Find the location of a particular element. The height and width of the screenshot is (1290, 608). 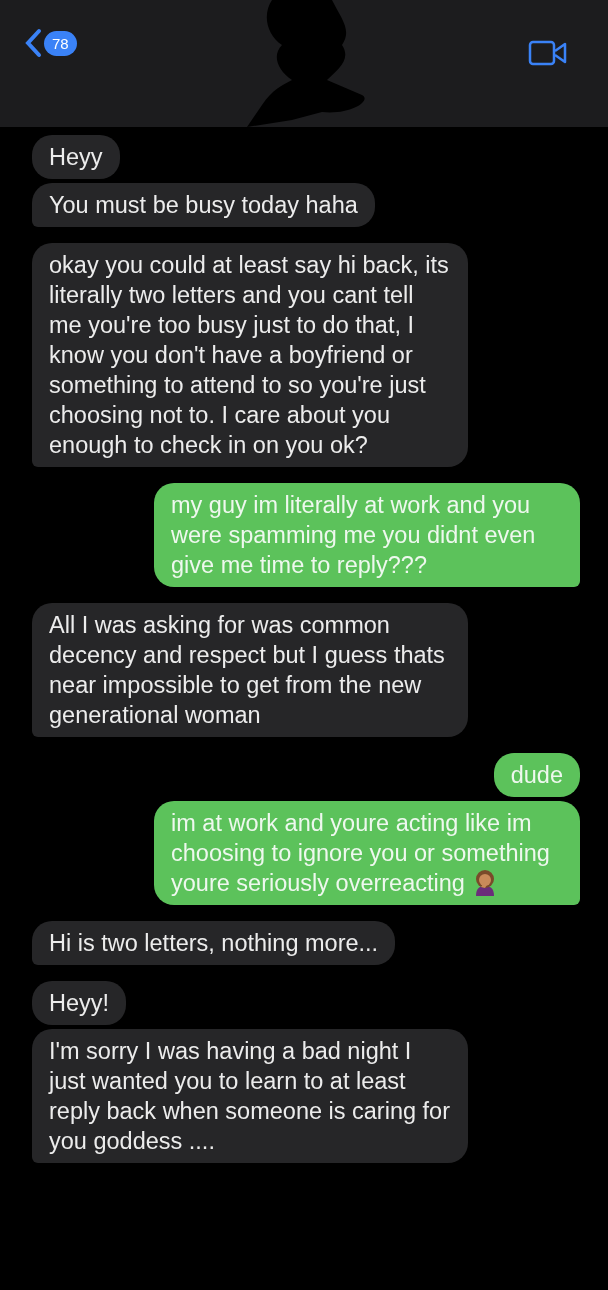

video-call-icon is located at coordinates (548, 53).